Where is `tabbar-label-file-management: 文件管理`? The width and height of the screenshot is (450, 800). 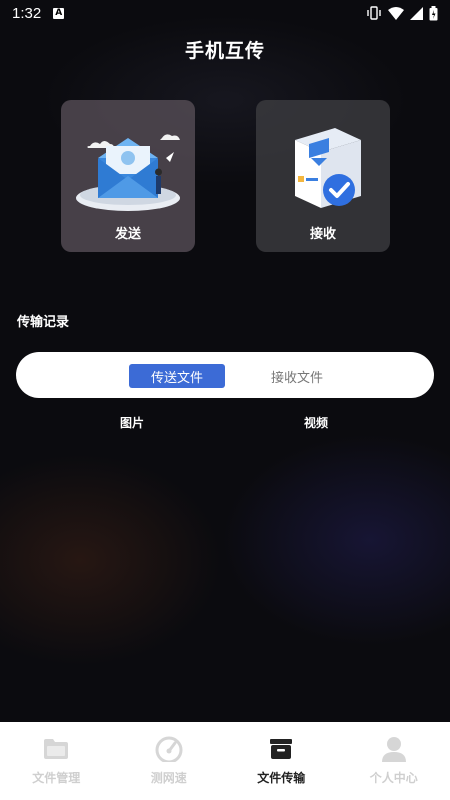 tabbar-label-file-management: 文件管理 is located at coordinates (56, 778).